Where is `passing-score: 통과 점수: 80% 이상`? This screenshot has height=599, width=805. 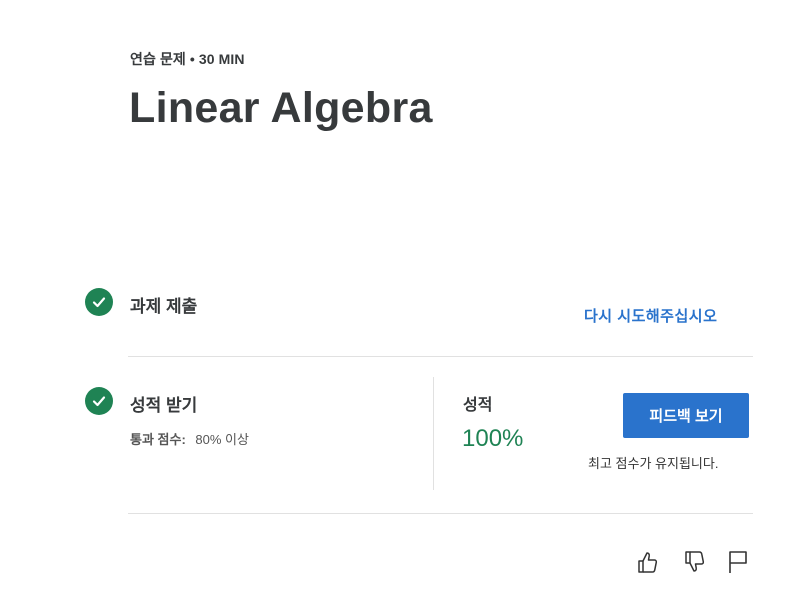 passing-score: 통과 점수: 80% 이상 is located at coordinates (189, 438).